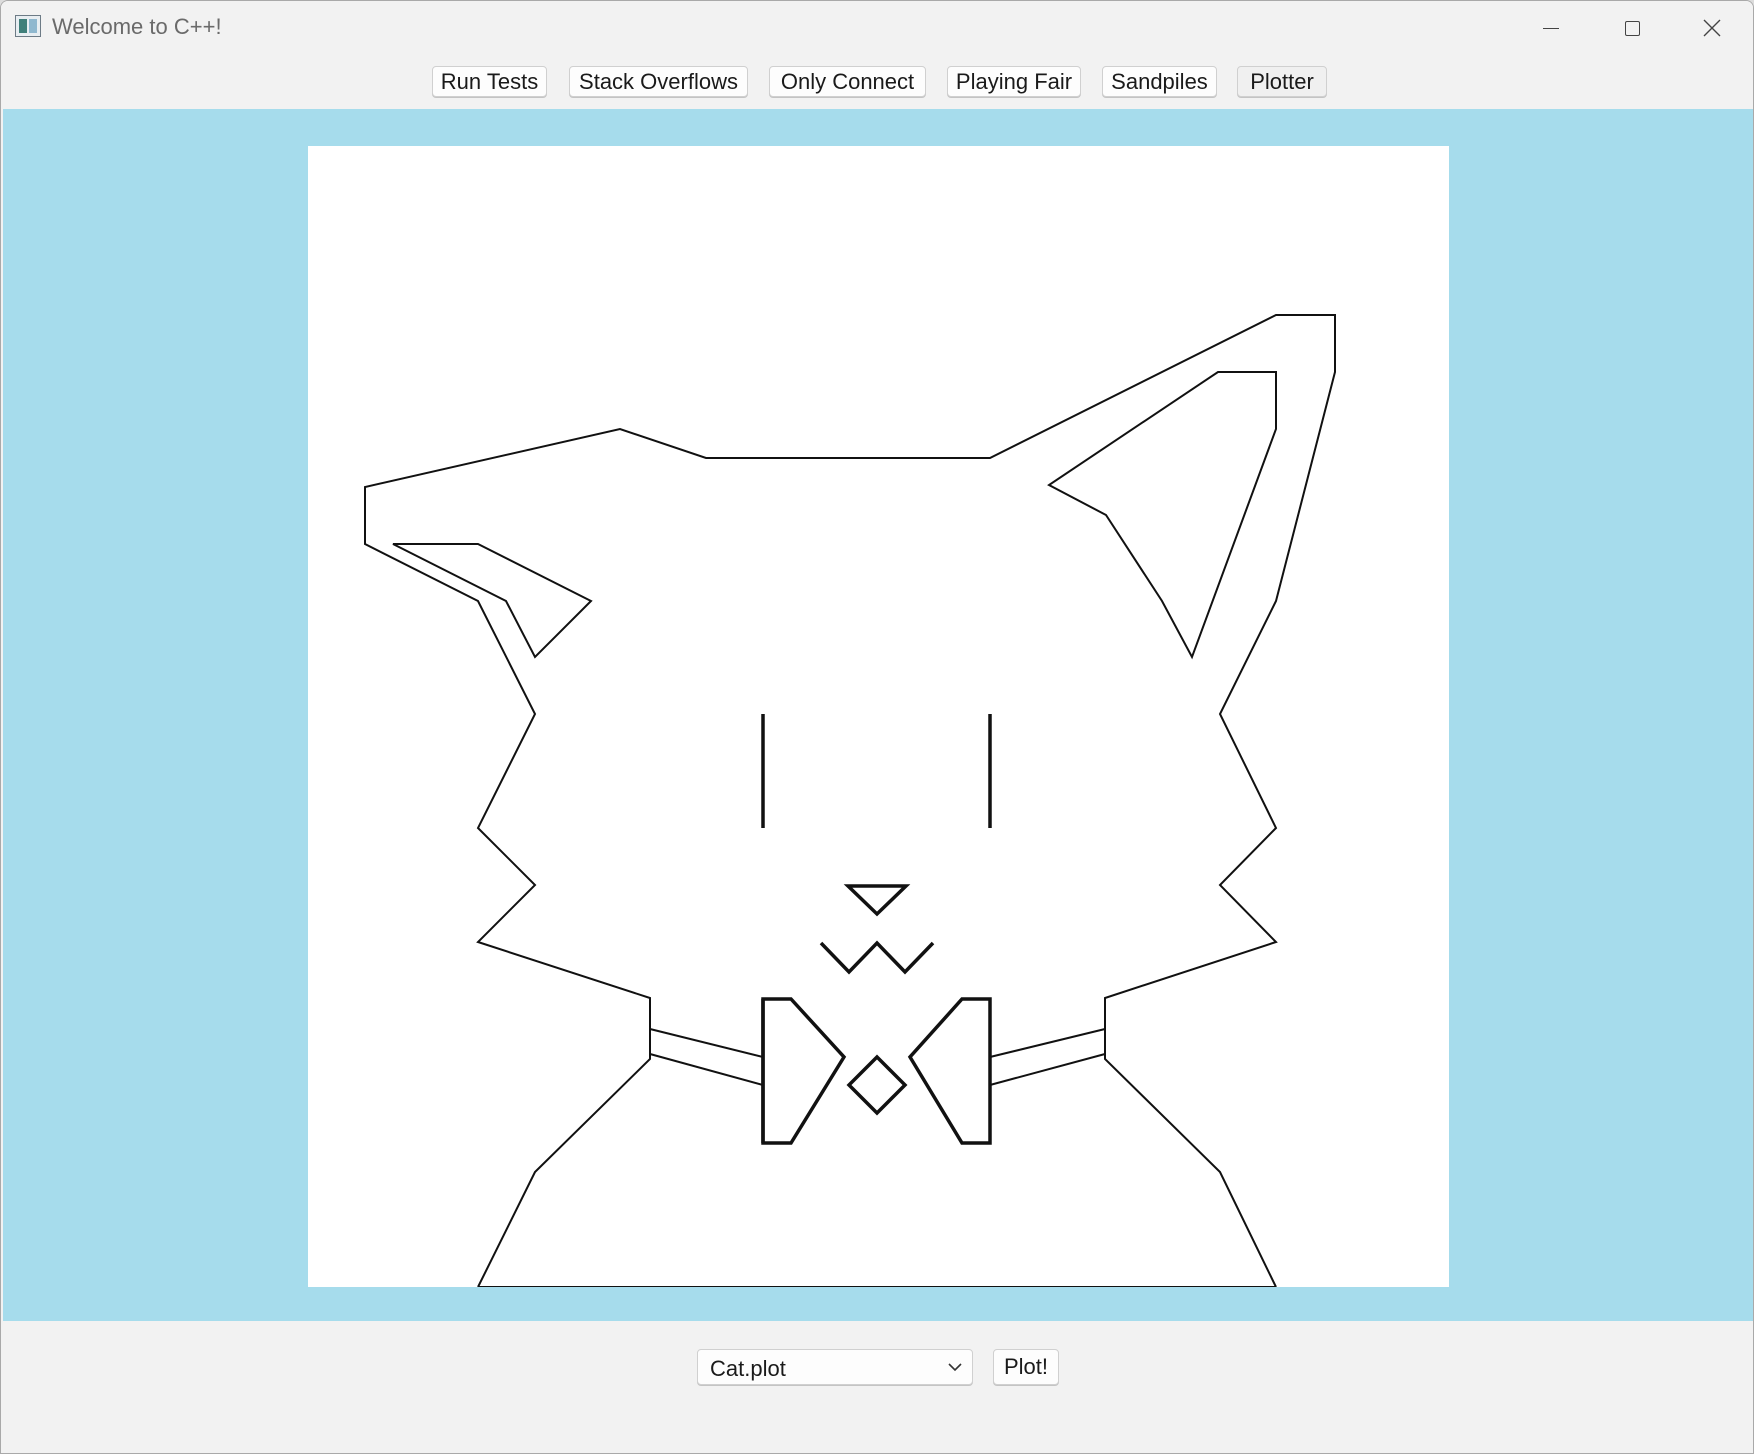  I want to click on file-select-value: Cat.plot, so click(748, 1368).